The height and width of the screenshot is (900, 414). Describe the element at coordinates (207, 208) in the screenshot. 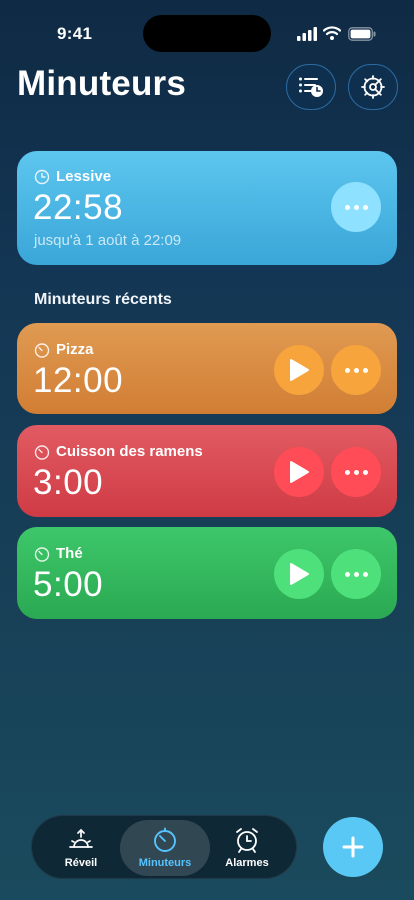

I see `active-timer-card: Lessive 22:58 jusqu'à 1 août à 22:09` at that location.